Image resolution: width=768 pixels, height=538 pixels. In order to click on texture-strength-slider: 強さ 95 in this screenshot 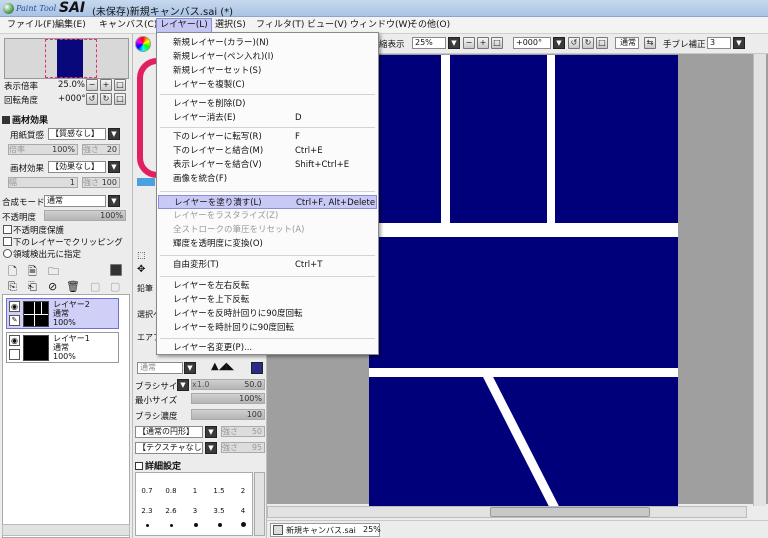, I will do `click(243, 447)`.